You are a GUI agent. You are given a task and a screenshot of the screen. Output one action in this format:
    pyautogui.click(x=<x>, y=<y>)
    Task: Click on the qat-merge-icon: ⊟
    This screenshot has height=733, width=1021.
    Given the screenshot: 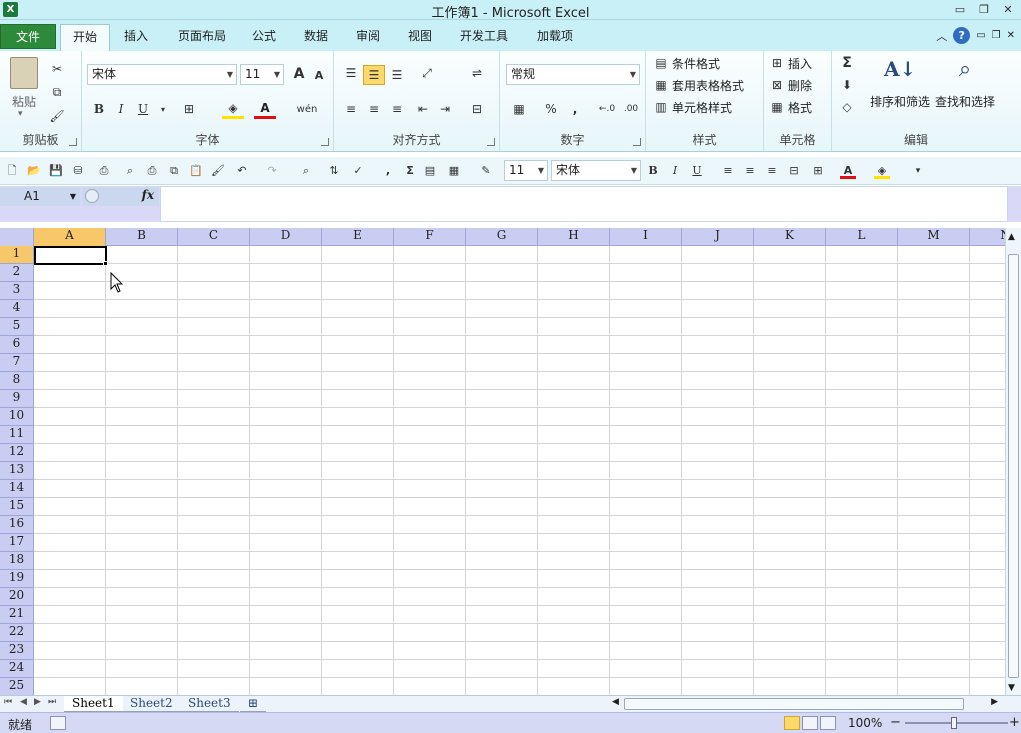 What is the action you would take?
    pyautogui.click(x=794, y=171)
    